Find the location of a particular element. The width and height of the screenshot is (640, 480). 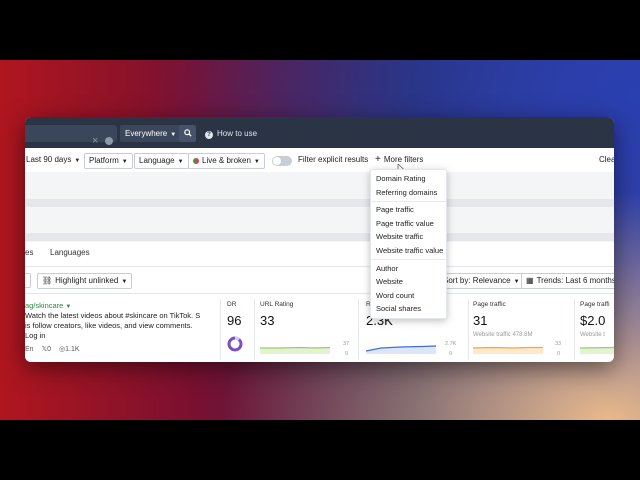

highlight-unlinked-label: Highlight unlinked is located at coordinates (87, 280).